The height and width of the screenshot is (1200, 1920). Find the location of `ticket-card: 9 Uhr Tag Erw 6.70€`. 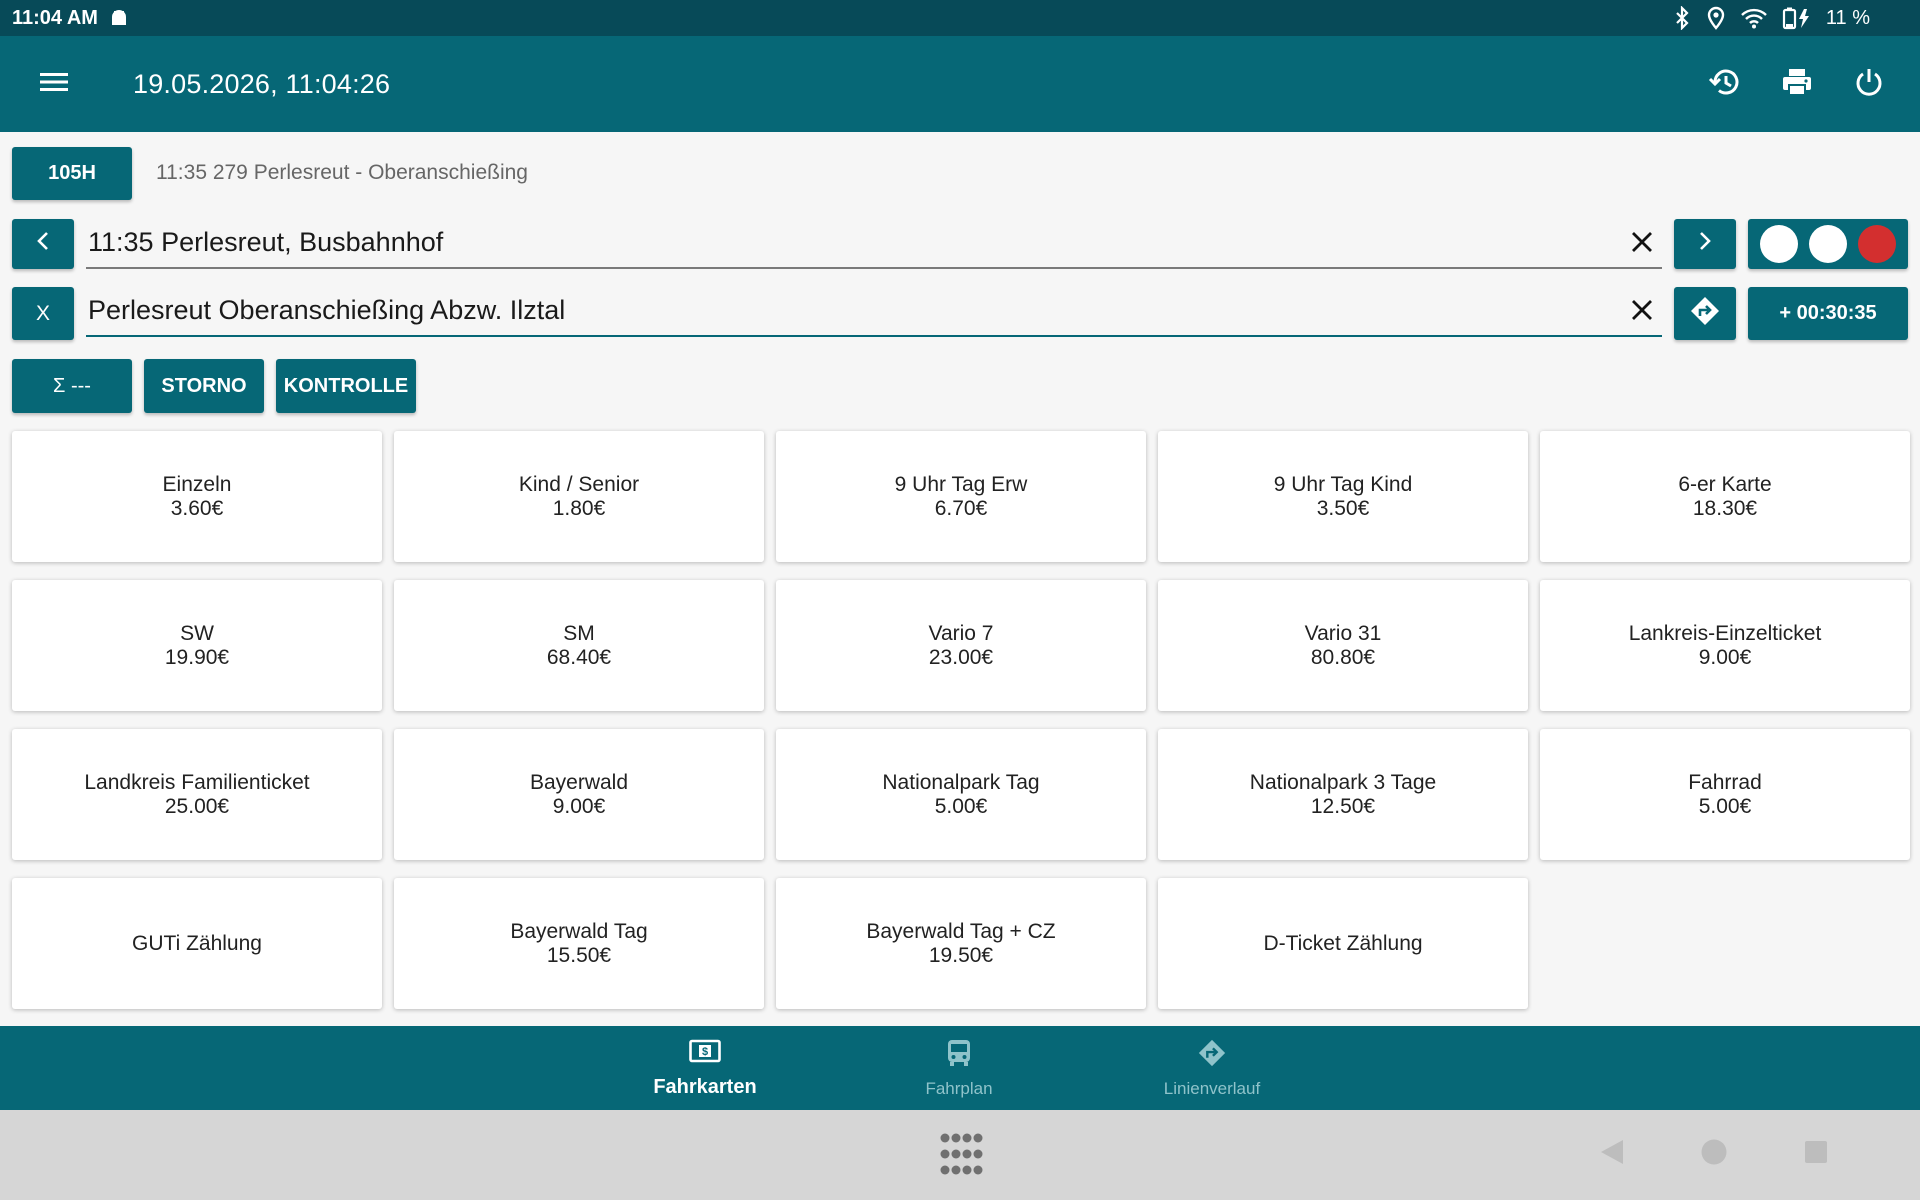

ticket-card: 9 Uhr Tag Erw 6.70€ is located at coordinates (961, 496).